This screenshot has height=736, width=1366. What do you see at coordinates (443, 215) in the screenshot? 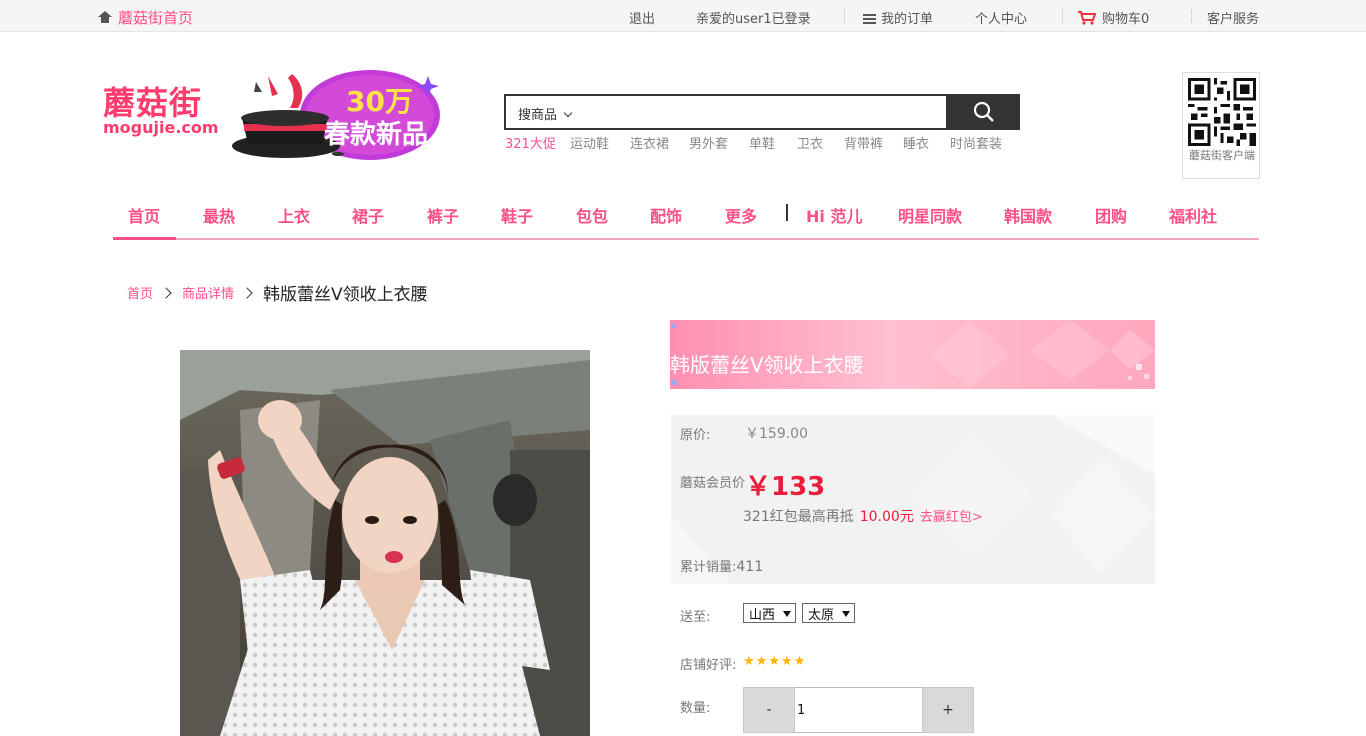
I see `nav-item-pants: 裤子` at bounding box center [443, 215].